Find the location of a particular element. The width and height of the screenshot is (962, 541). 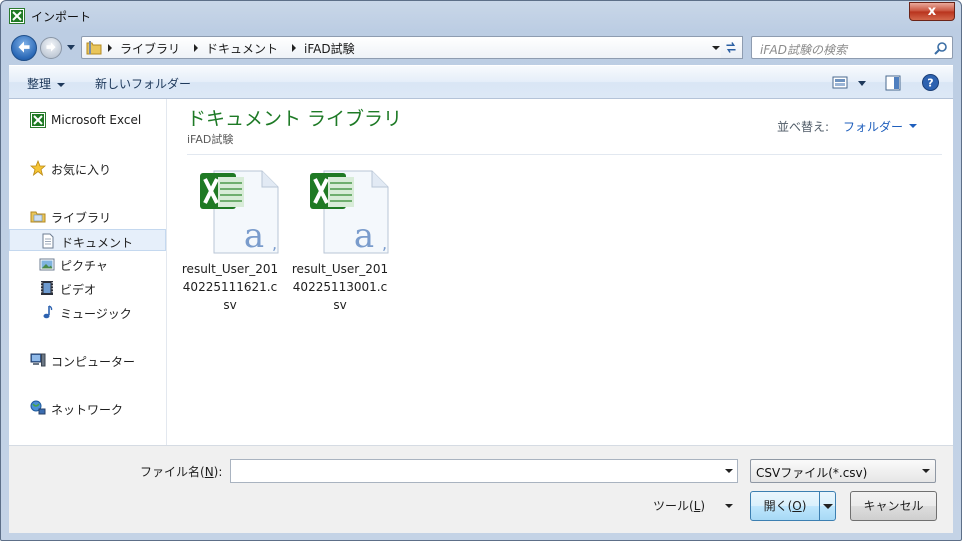

cancel-button: キャンセル is located at coordinates (893, 506).